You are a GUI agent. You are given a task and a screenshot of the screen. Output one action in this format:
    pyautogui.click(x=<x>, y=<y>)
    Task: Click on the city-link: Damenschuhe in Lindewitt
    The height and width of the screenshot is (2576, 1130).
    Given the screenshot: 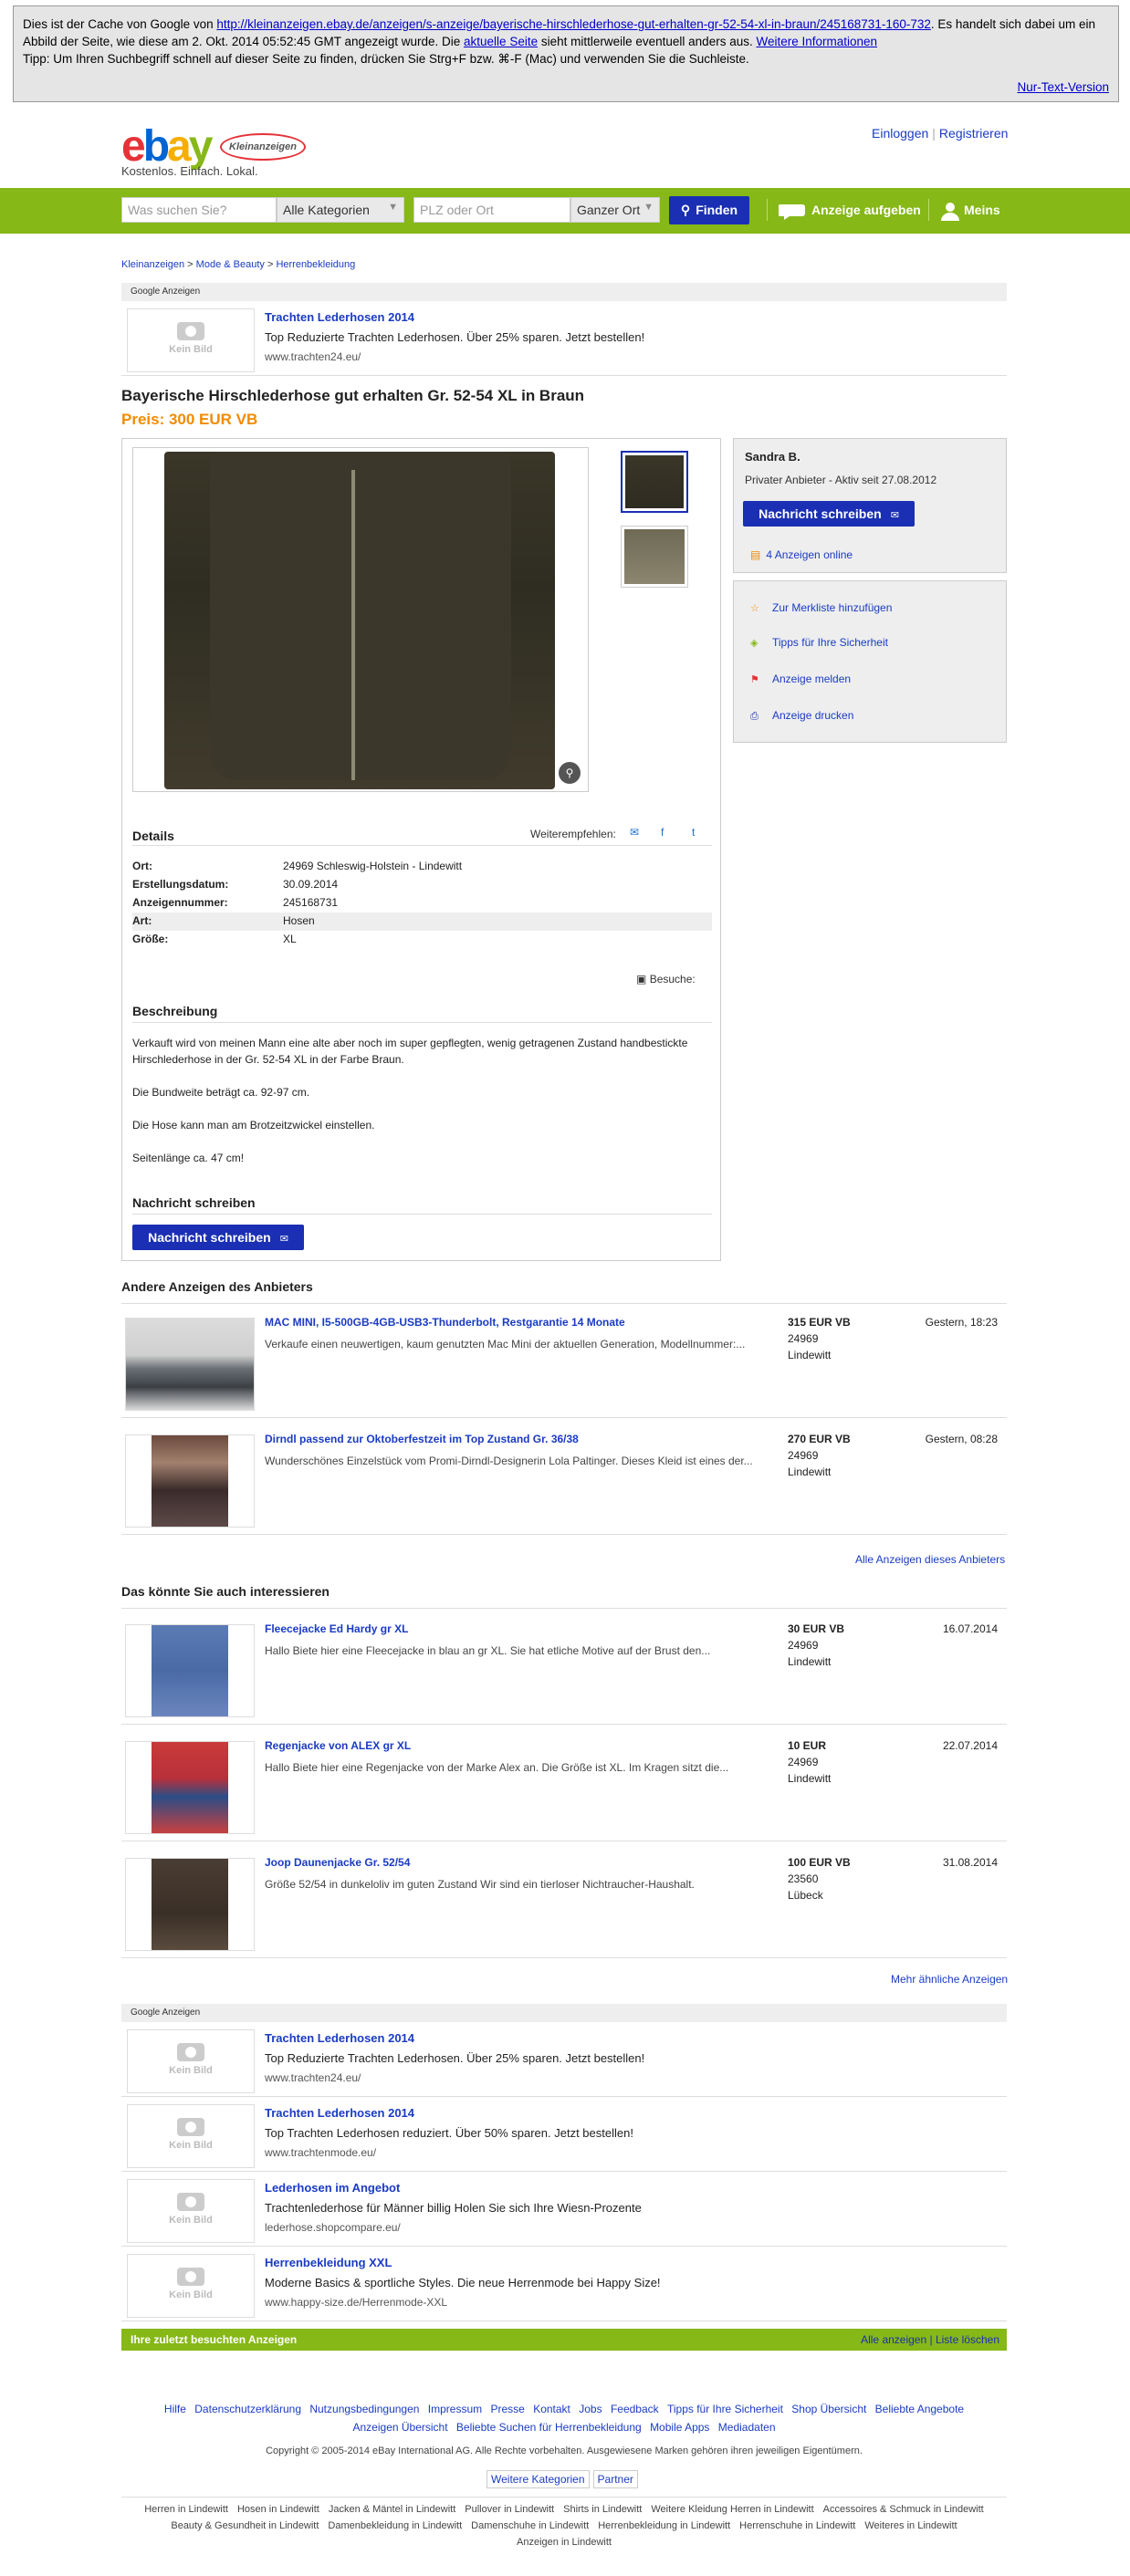 What is the action you would take?
    pyautogui.click(x=530, y=2525)
    